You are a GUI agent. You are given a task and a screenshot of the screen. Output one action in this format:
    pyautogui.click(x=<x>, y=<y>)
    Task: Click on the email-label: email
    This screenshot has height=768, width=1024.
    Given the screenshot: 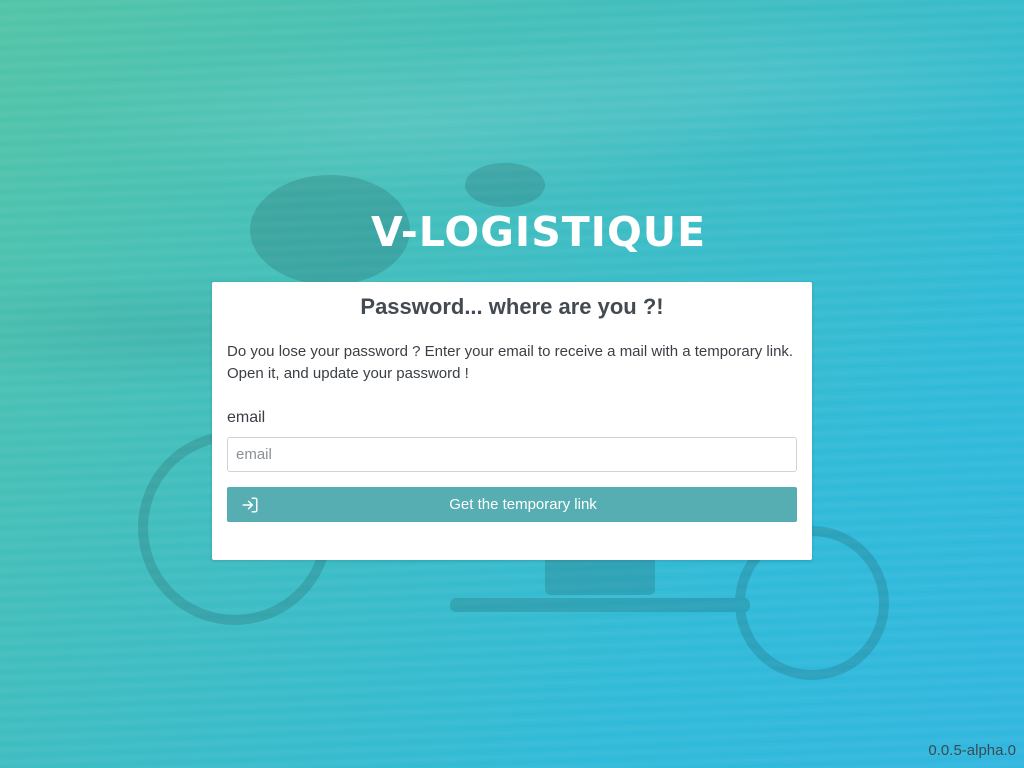 What is the action you would take?
    pyautogui.click(x=246, y=417)
    